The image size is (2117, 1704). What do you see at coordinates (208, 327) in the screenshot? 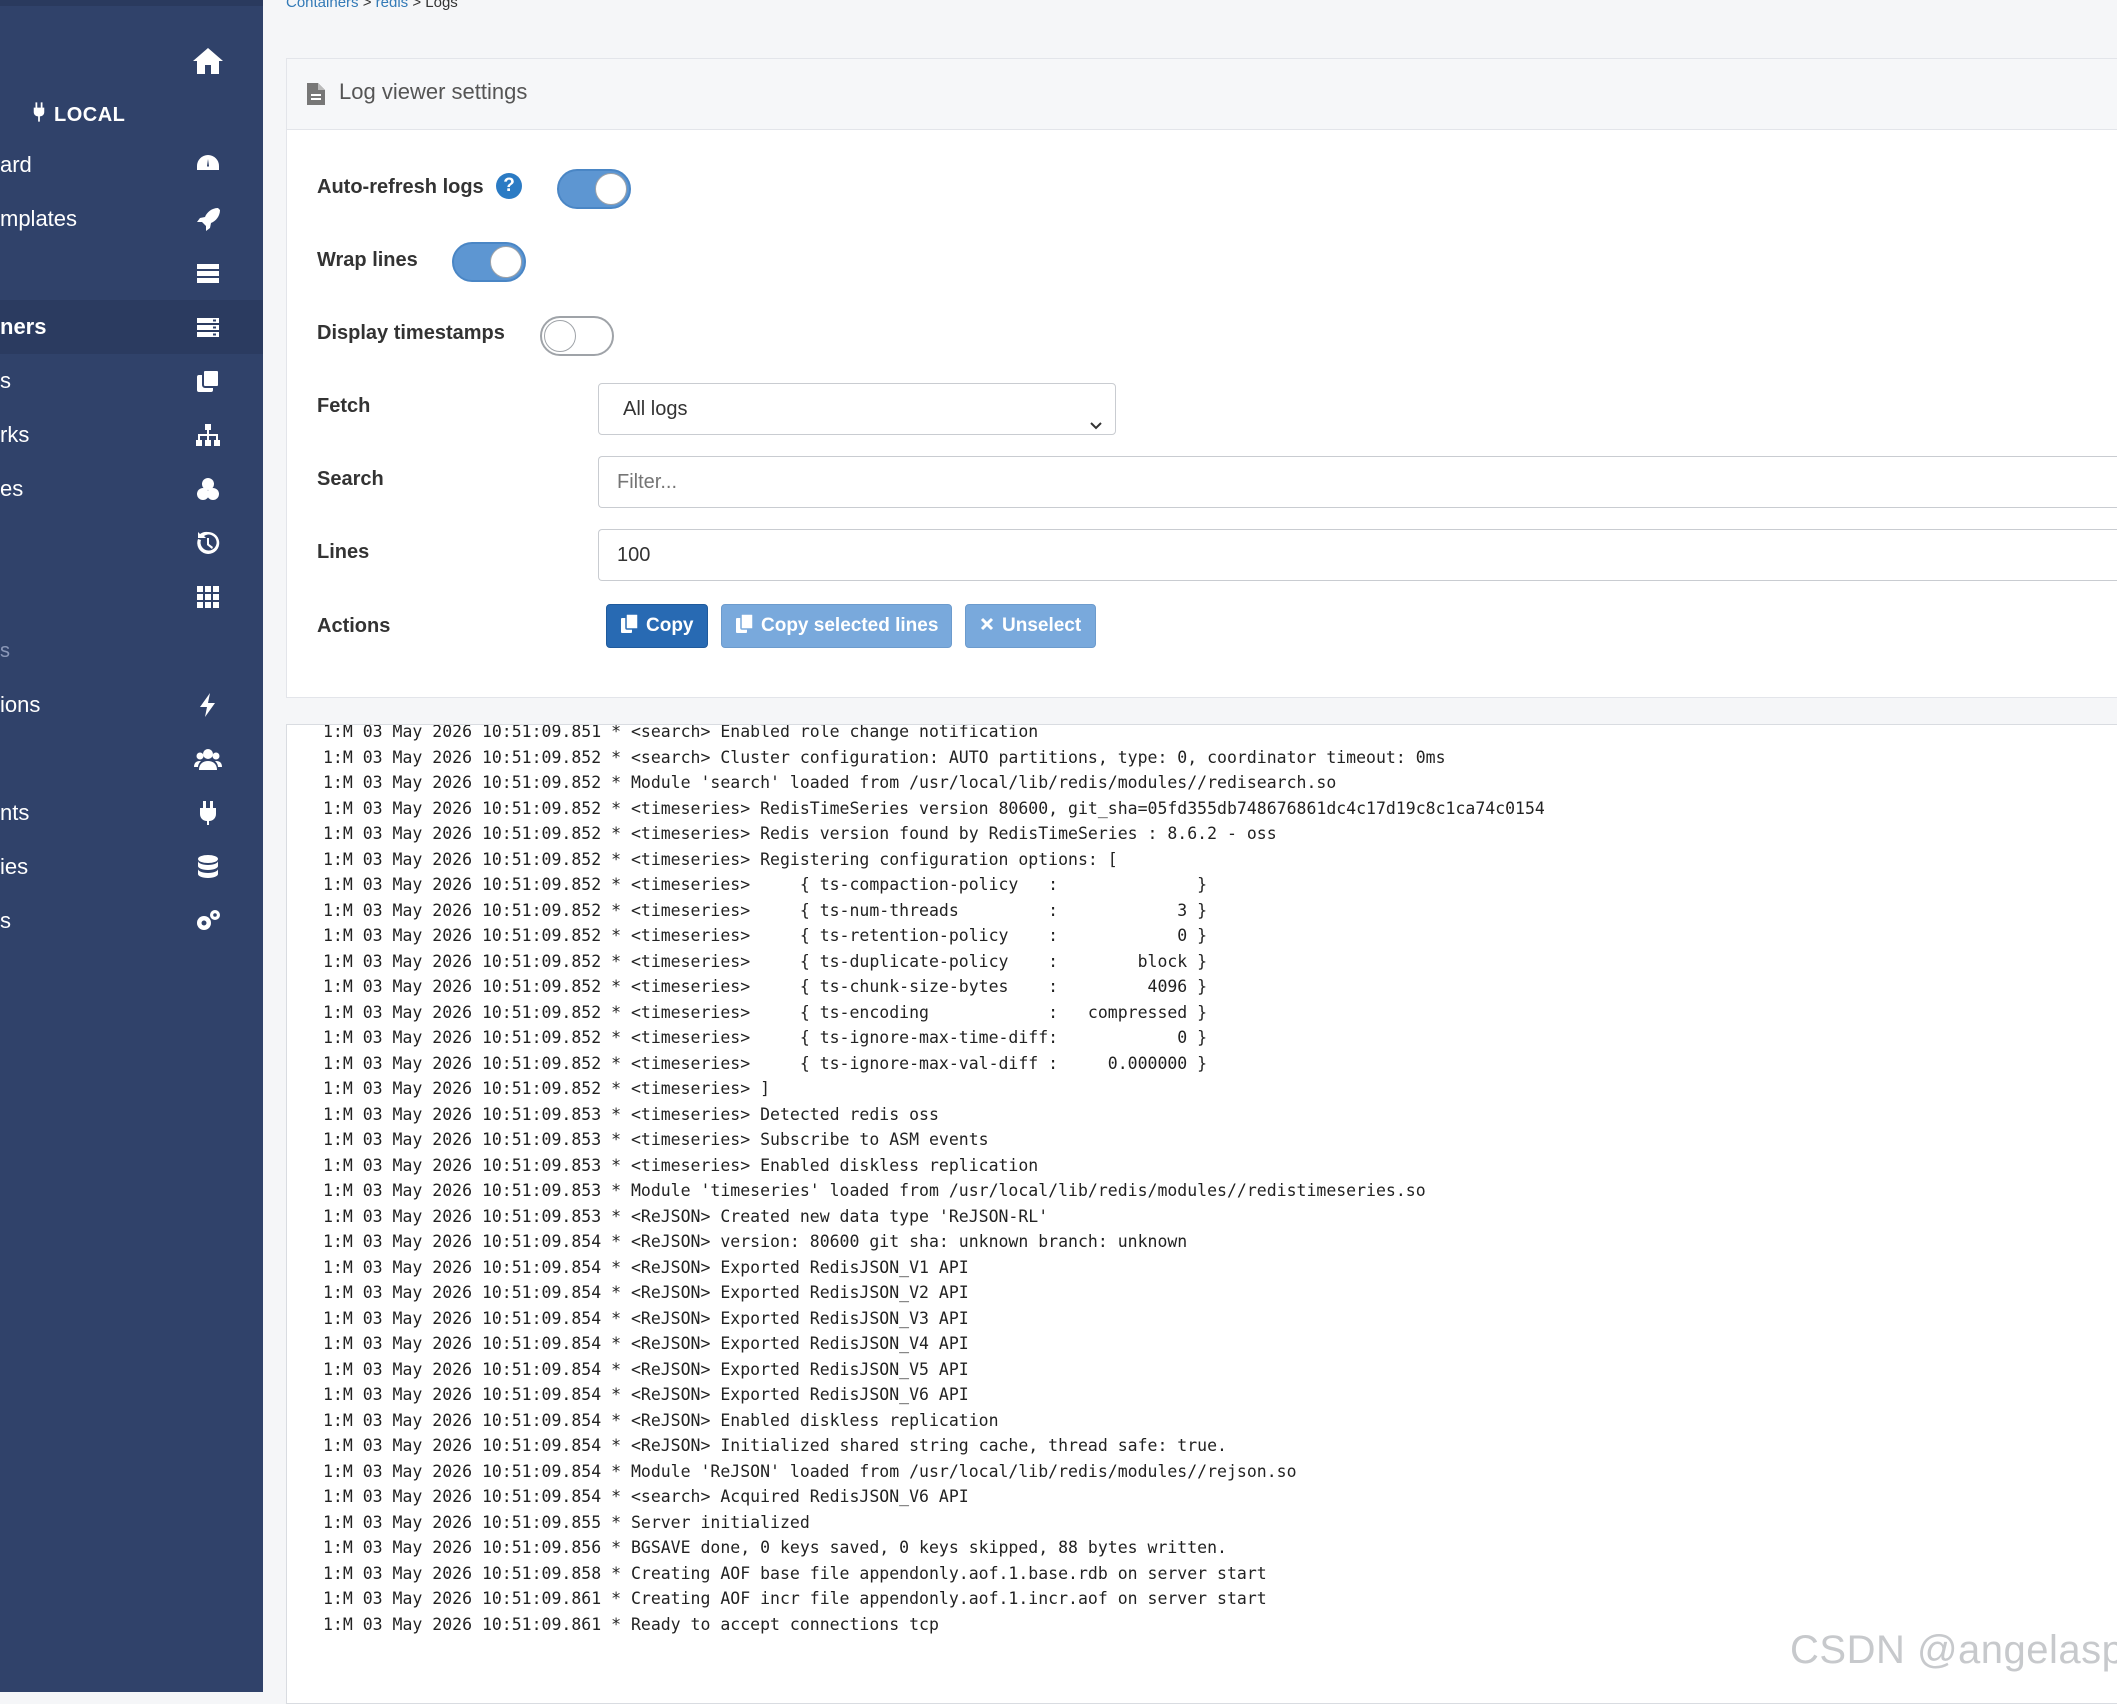
I see `containers-icon` at bounding box center [208, 327].